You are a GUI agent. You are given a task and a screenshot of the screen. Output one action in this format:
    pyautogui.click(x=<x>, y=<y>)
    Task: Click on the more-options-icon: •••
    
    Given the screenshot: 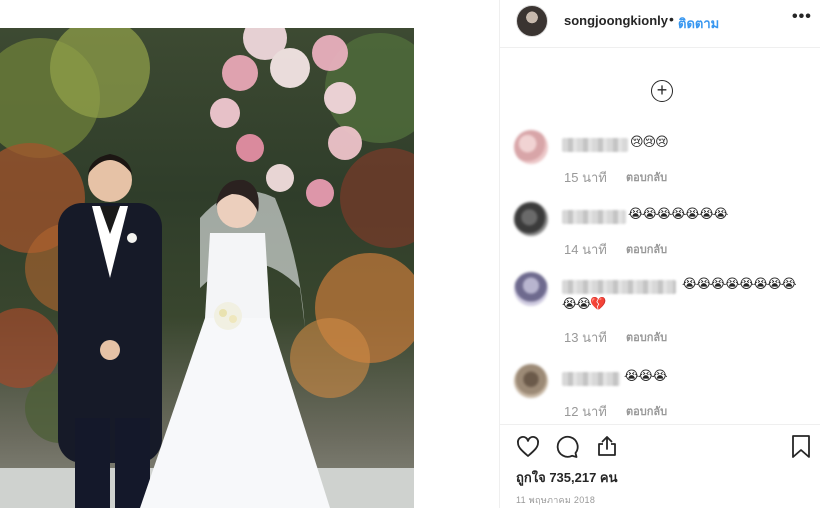 What is the action you would take?
    pyautogui.click(x=802, y=17)
    